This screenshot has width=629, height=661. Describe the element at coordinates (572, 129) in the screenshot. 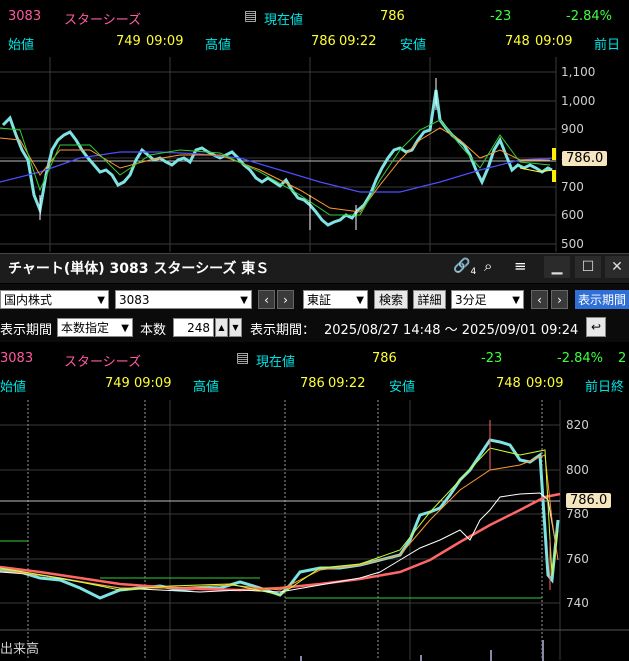

I see `top-axis-900: 900` at that location.